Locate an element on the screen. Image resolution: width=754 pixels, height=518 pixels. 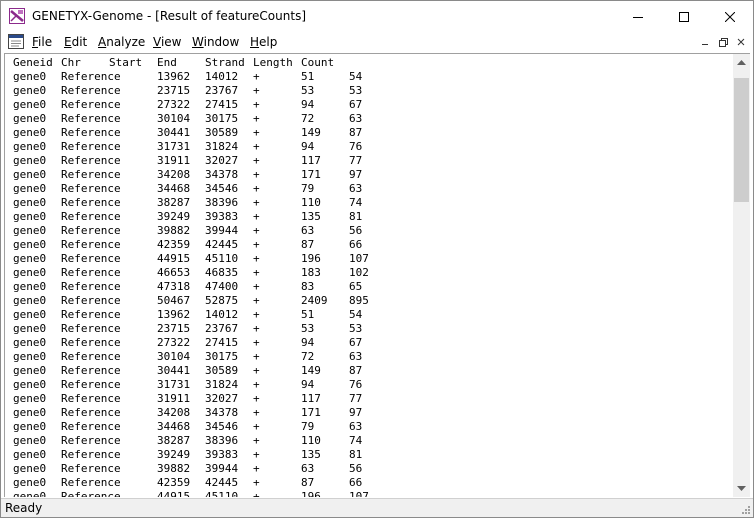
menu-file-label: ile is located at coordinates (45, 42).